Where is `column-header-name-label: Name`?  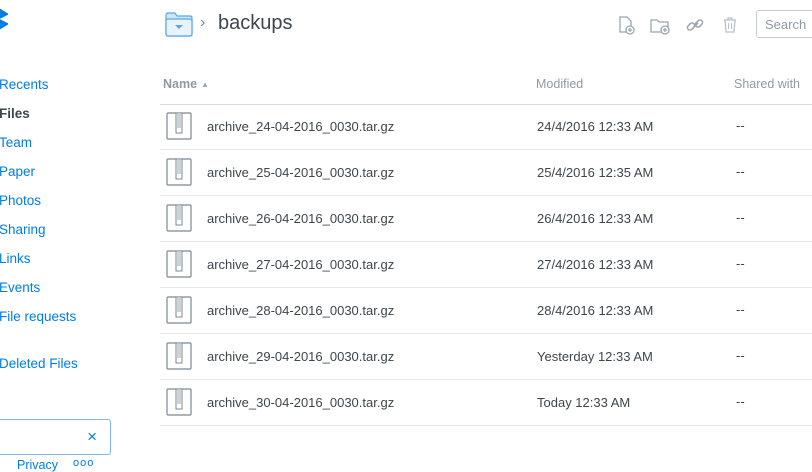 column-header-name-label: Name is located at coordinates (180, 84).